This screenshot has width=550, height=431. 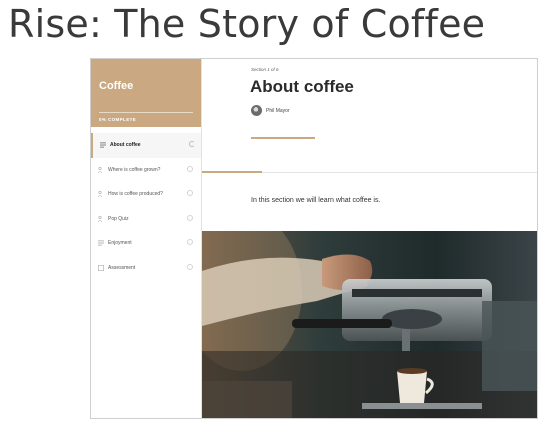 I want to click on sidebar-item-how-produced: How is coffee produced?, so click(x=146, y=194).